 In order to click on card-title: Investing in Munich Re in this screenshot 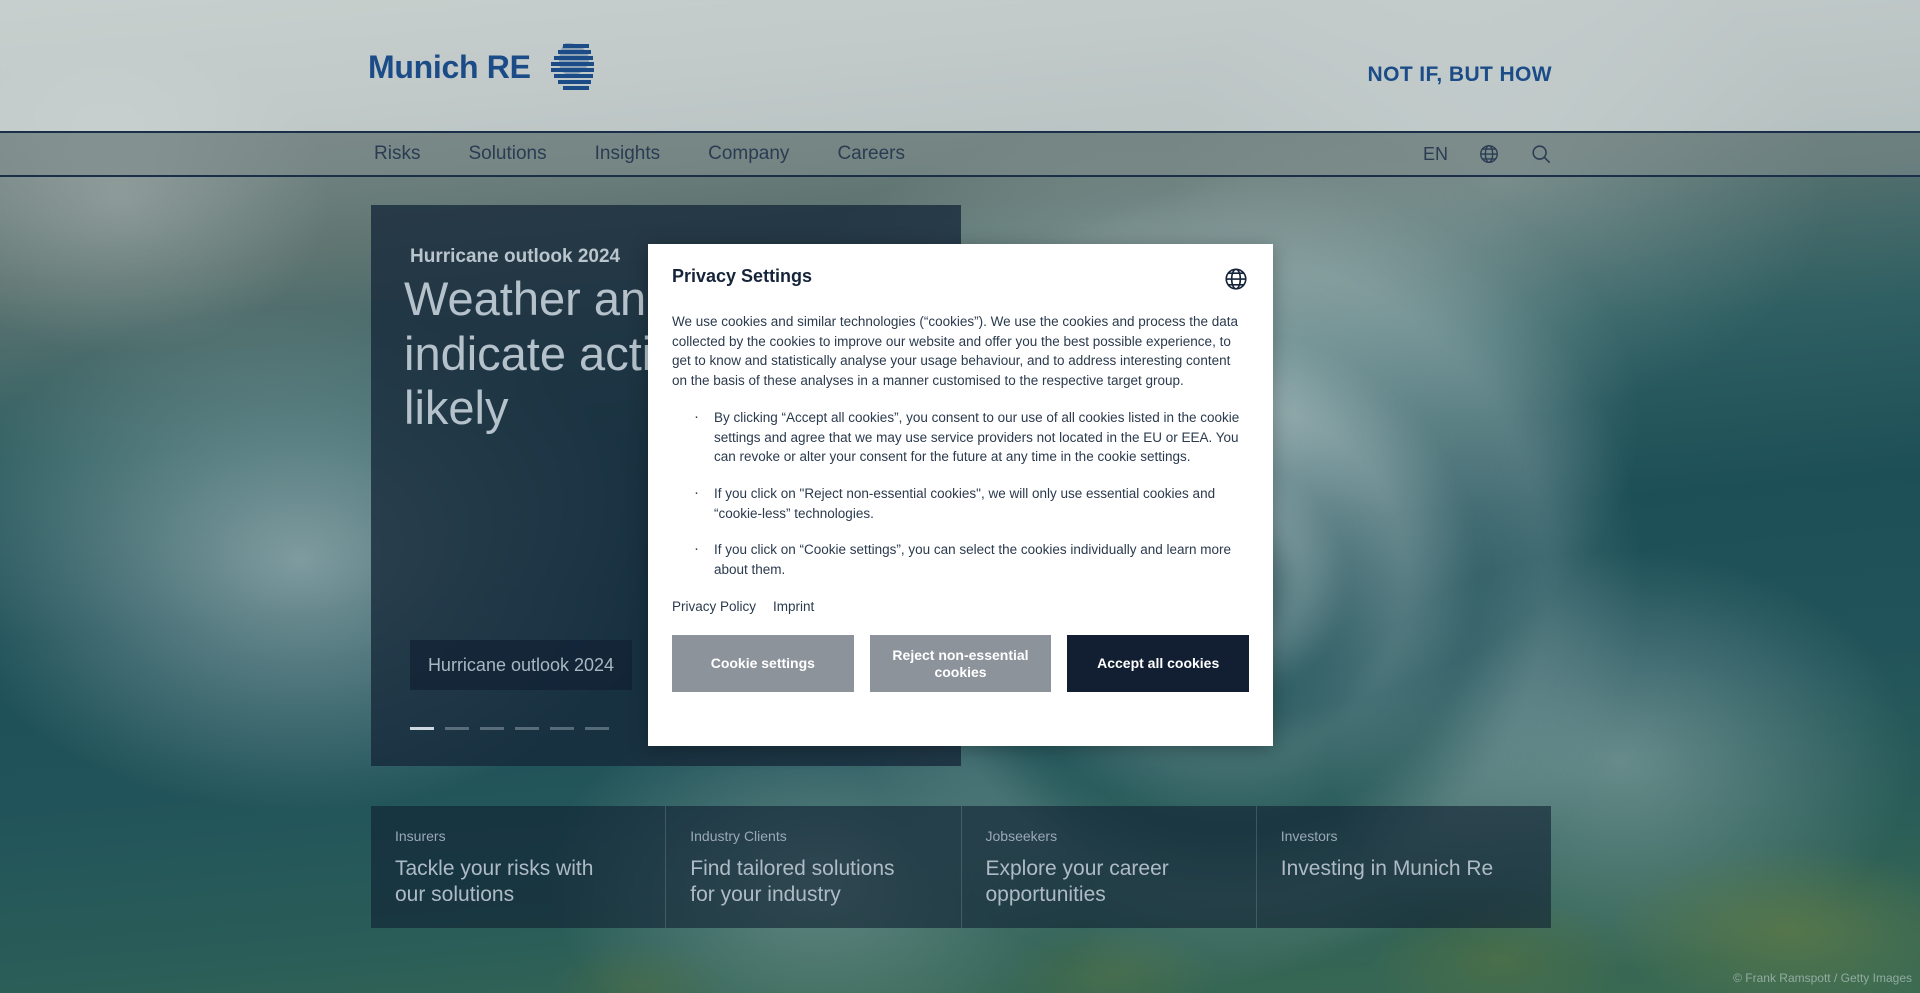, I will do `click(1387, 868)`.